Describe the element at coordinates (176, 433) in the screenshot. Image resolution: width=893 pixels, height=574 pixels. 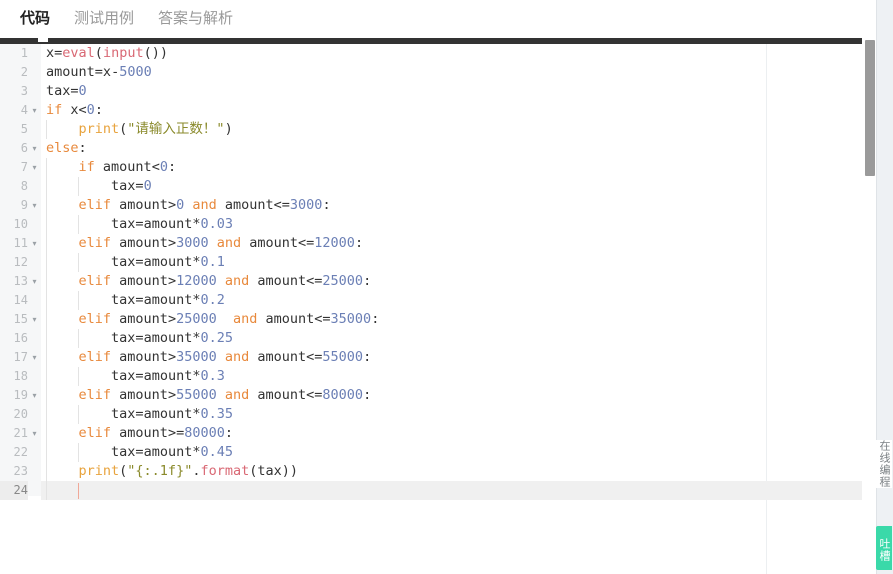
I see `token-op: >=` at that location.